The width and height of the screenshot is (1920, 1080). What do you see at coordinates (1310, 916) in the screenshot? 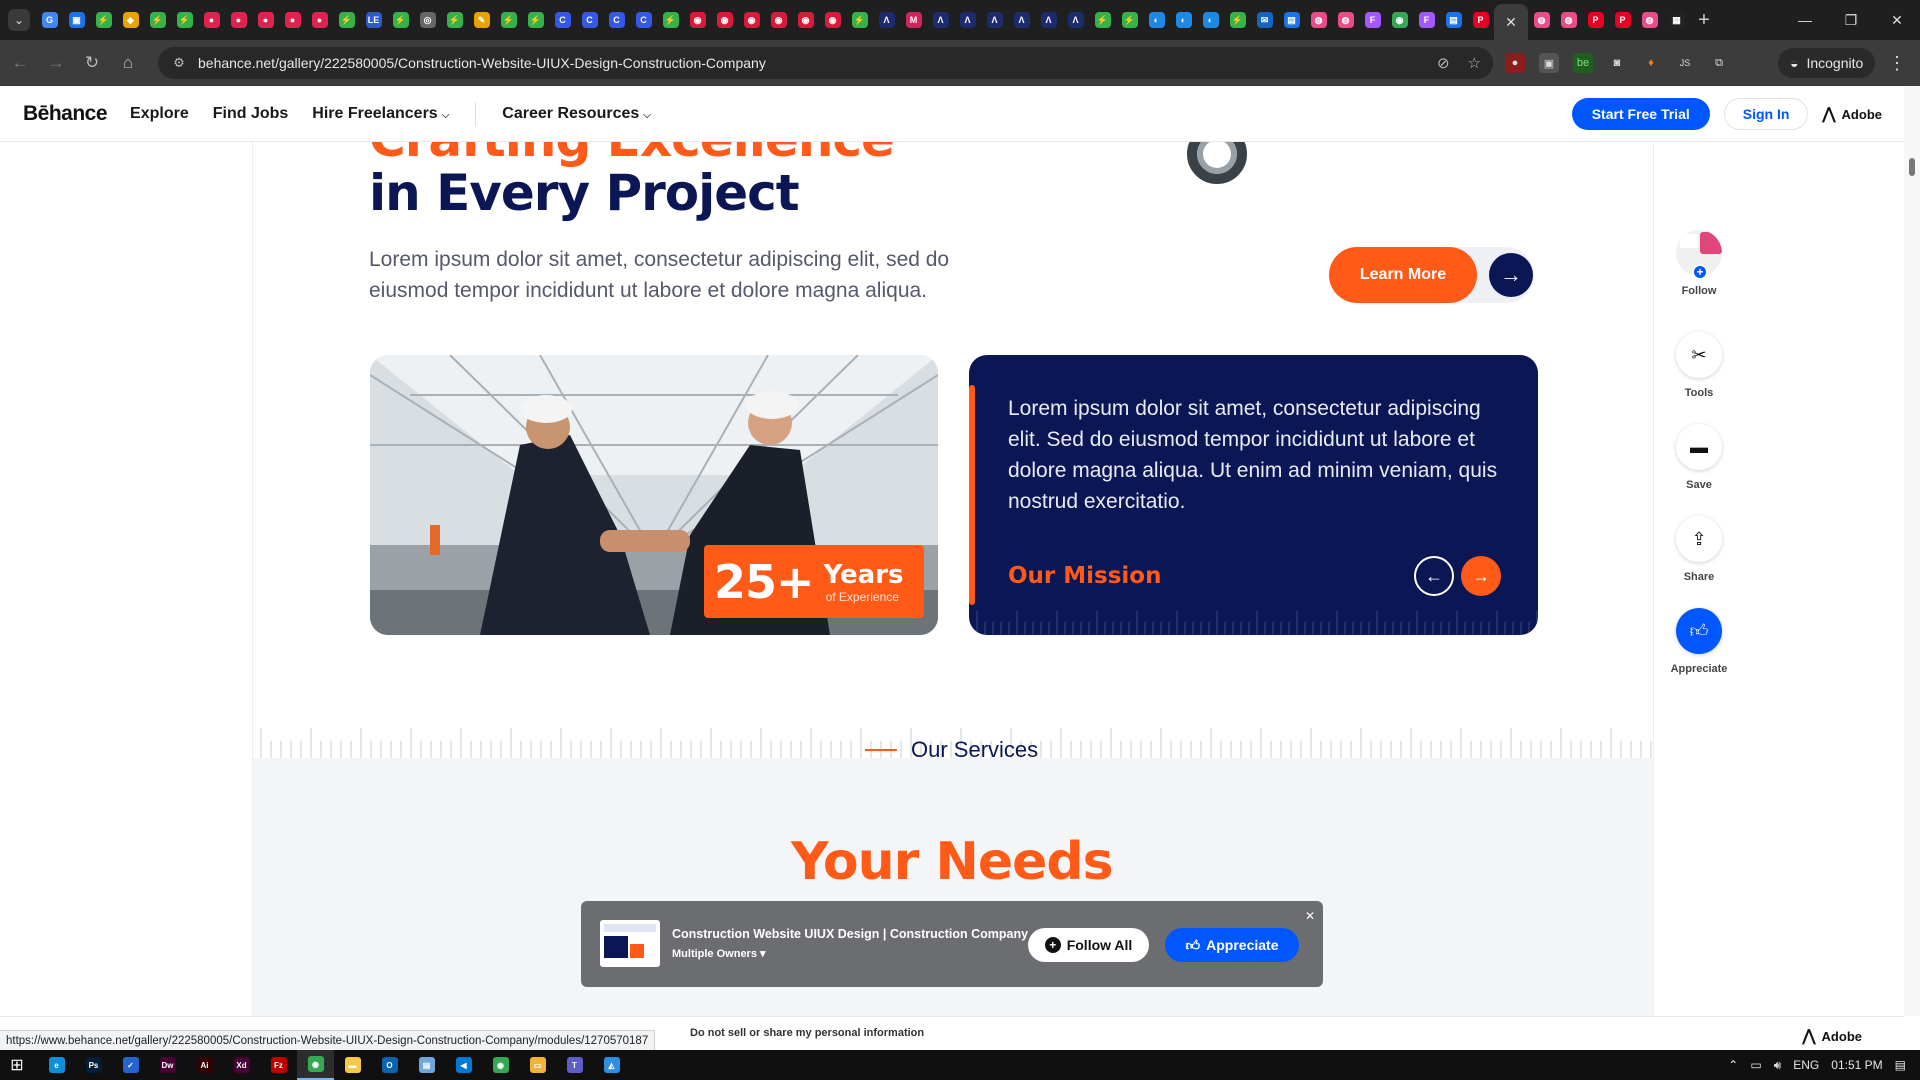
I see `close-icon: ✕` at bounding box center [1310, 916].